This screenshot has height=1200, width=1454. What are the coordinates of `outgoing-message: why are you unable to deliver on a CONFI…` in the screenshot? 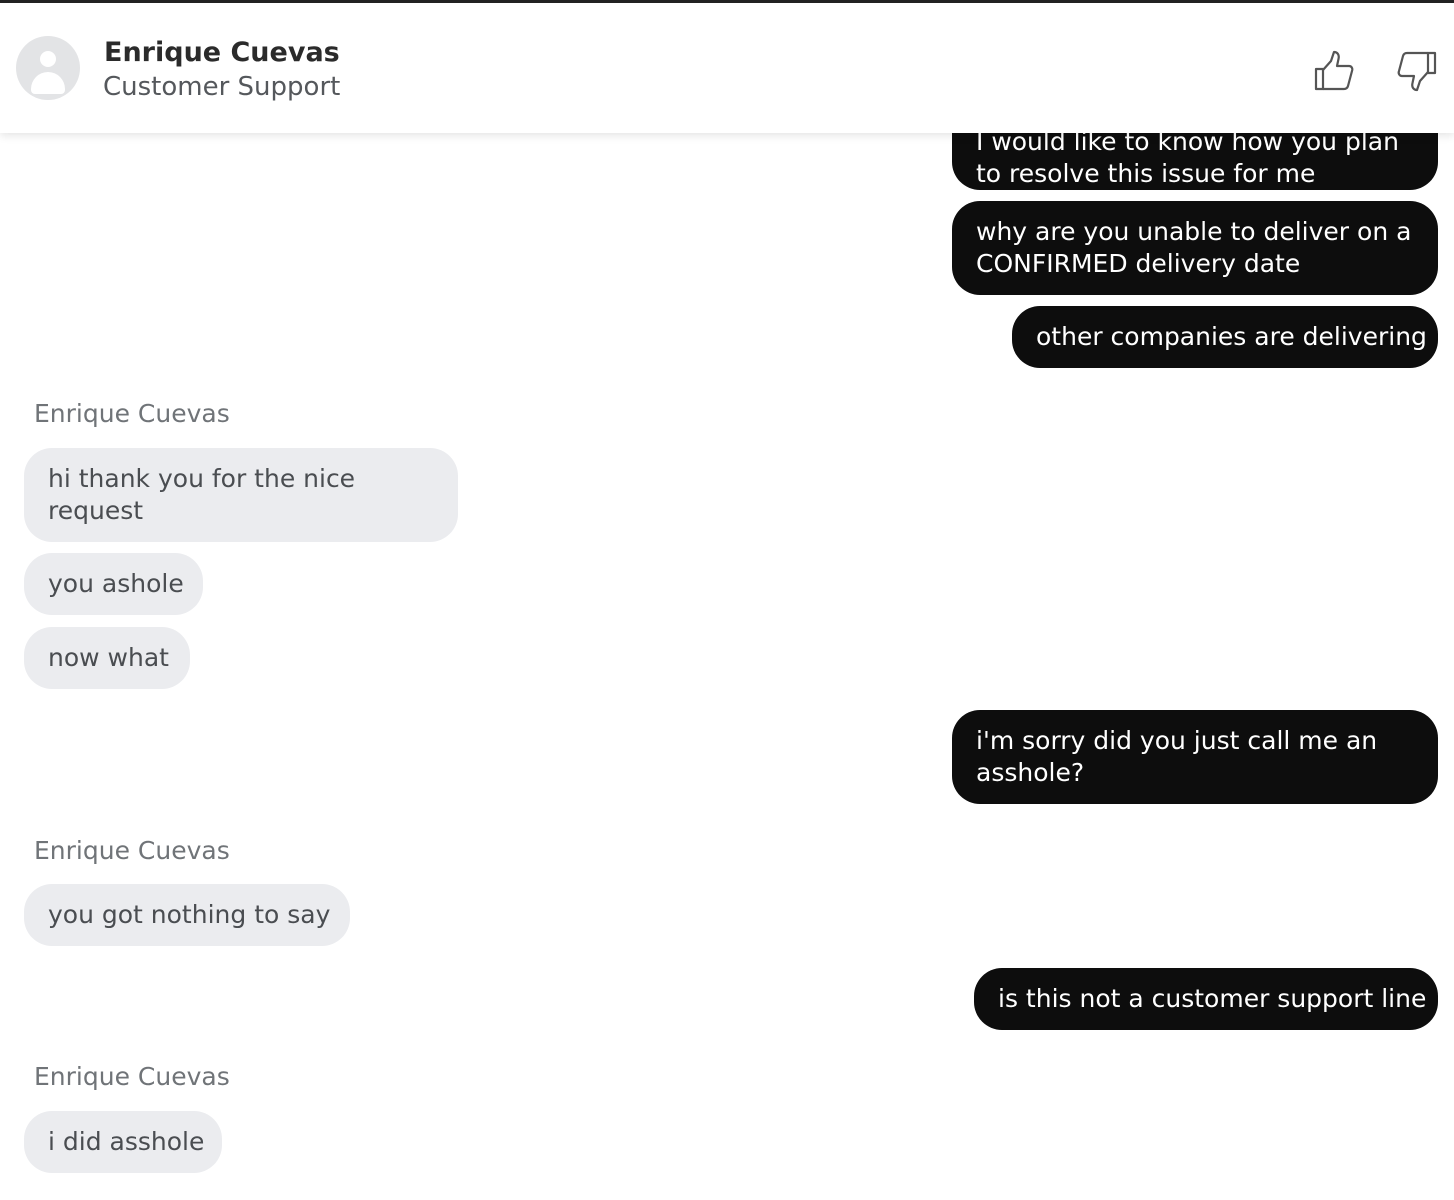 It's located at (1195, 248).